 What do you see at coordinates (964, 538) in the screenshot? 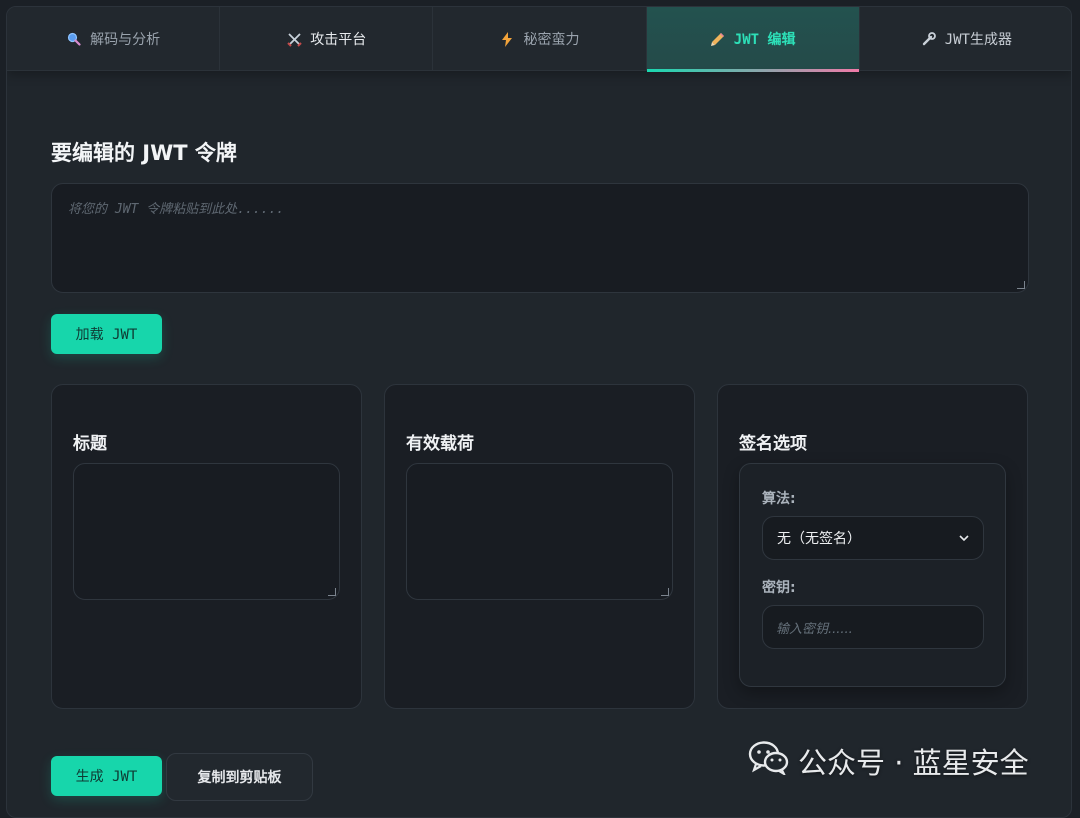
I see `chevron-down-icon` at bounding box center [964, 538].